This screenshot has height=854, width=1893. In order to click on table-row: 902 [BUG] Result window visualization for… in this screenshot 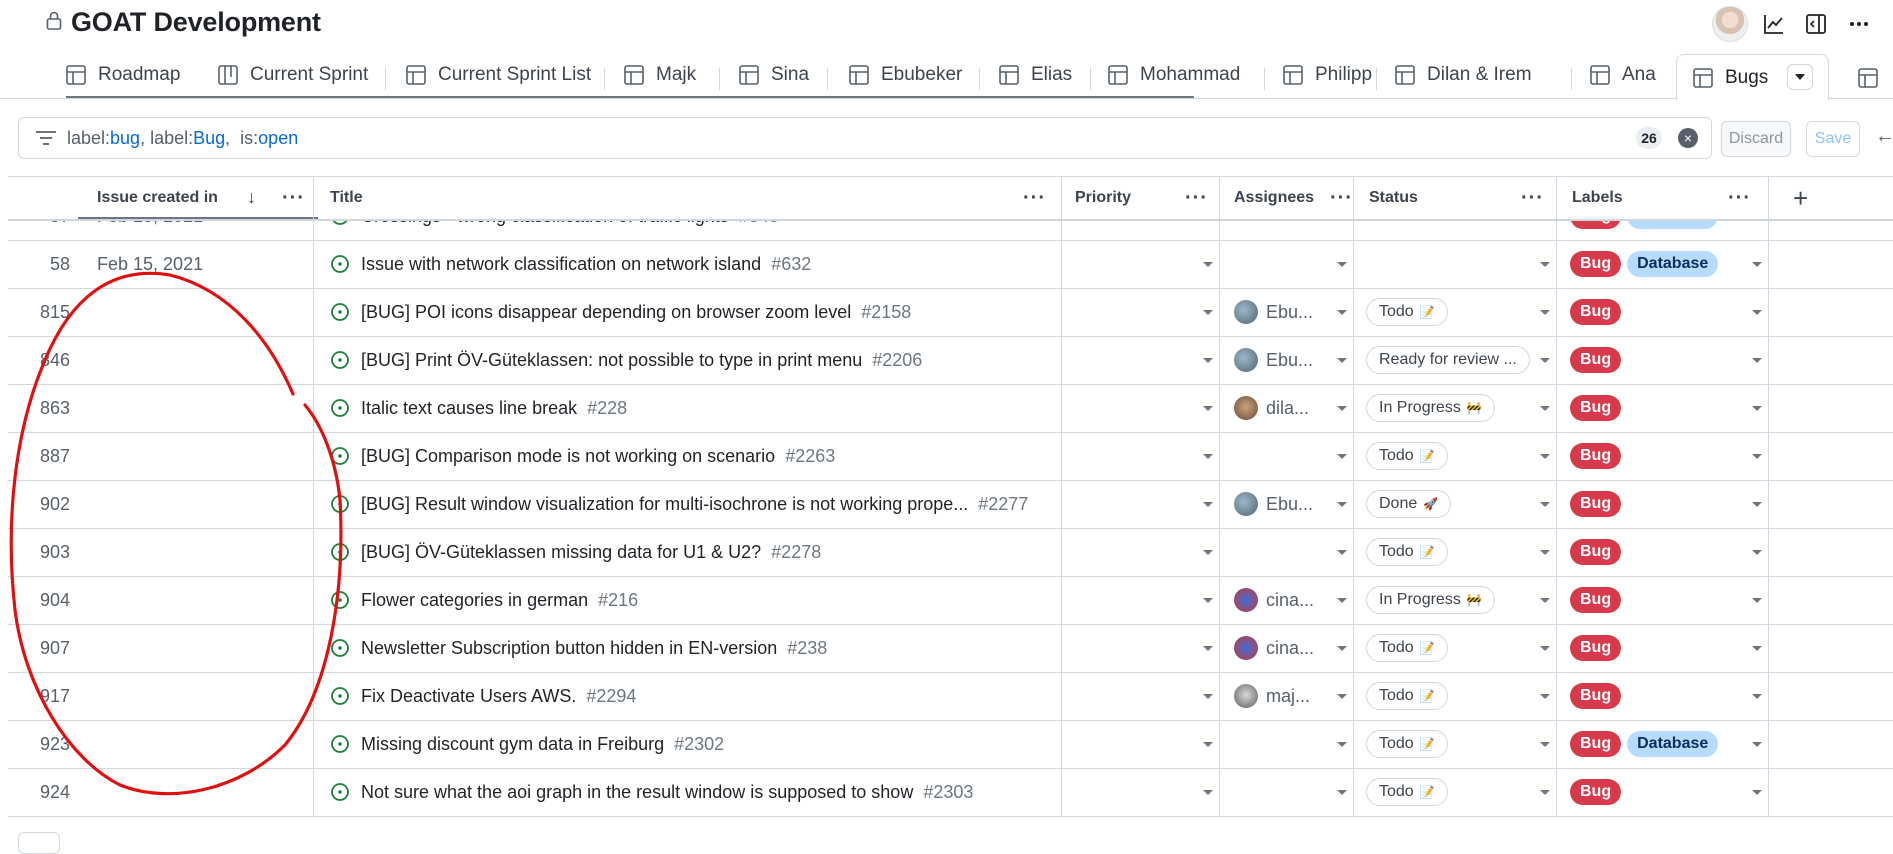, I will do `click(950, 504)`.